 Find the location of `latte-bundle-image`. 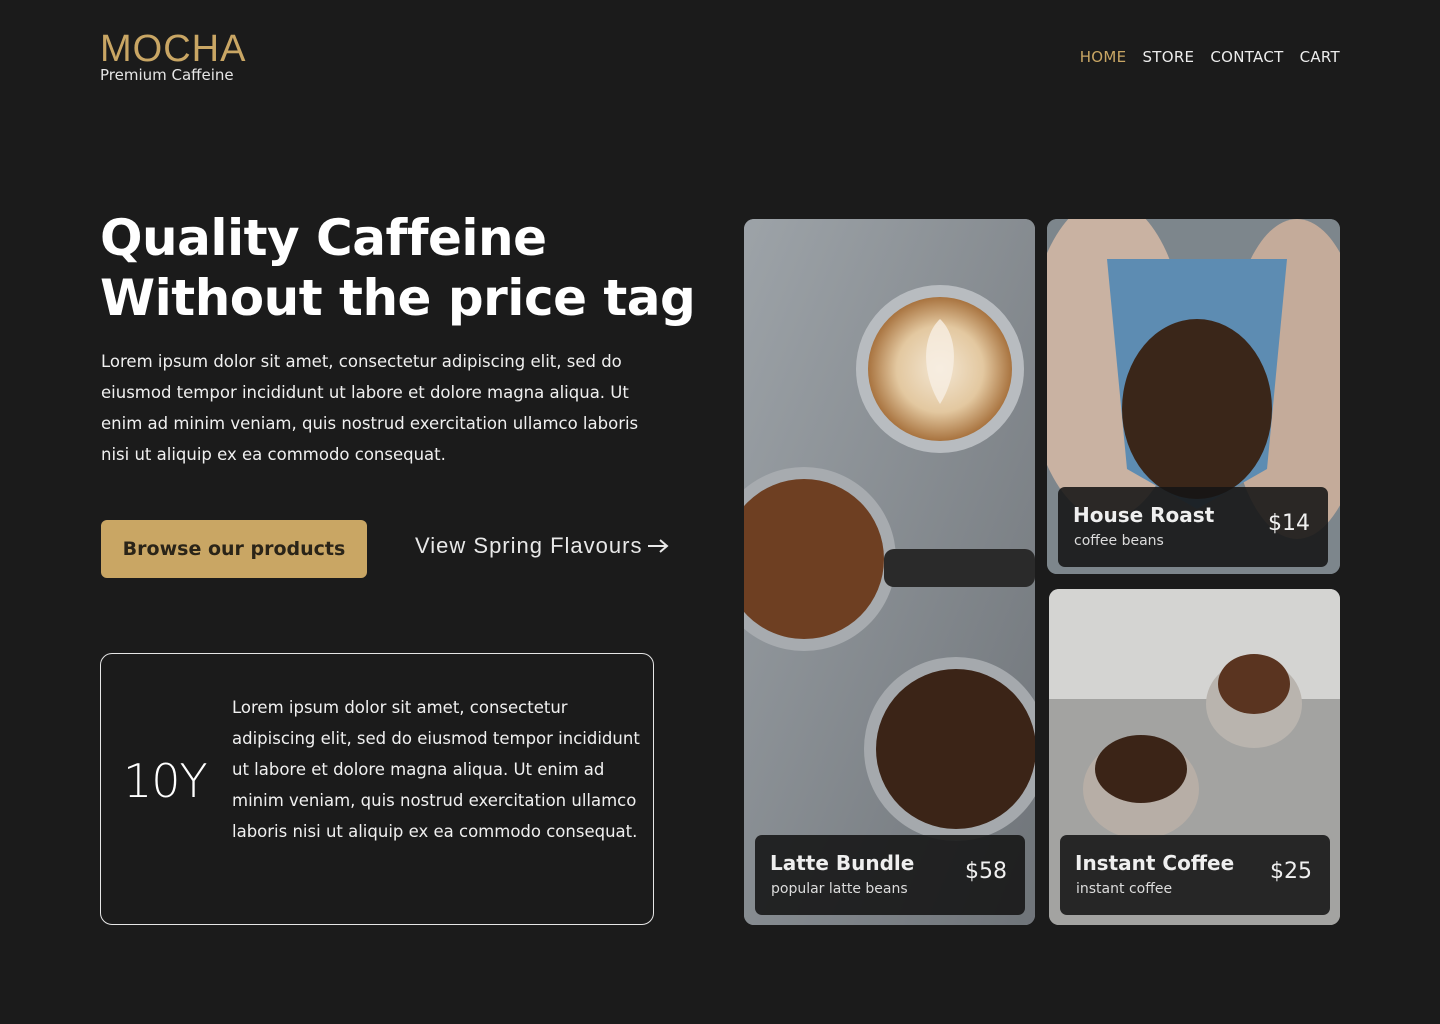

latte-bundle-image is located at coordinates (889, 572).